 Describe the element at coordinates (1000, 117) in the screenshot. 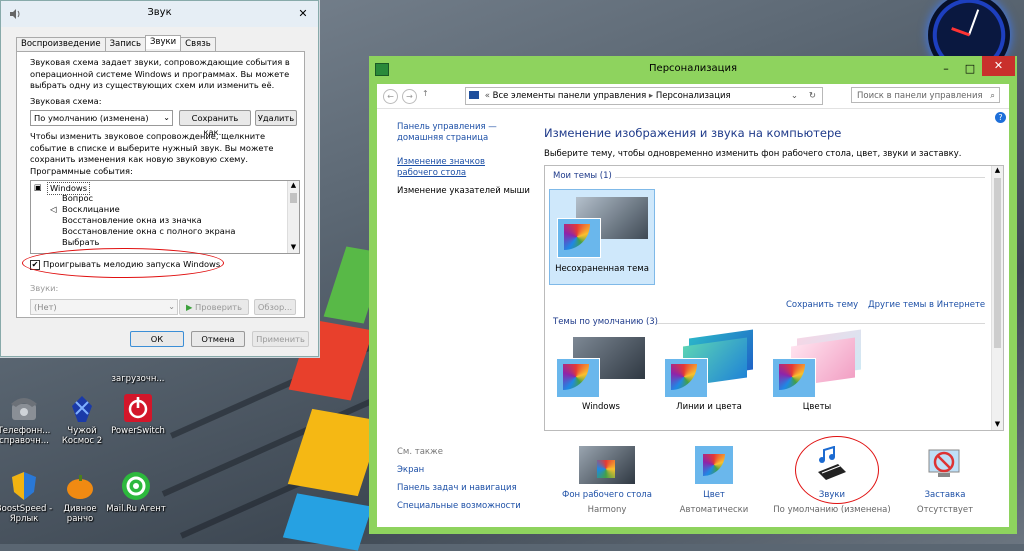

I see `help-icon: ?` at that location.